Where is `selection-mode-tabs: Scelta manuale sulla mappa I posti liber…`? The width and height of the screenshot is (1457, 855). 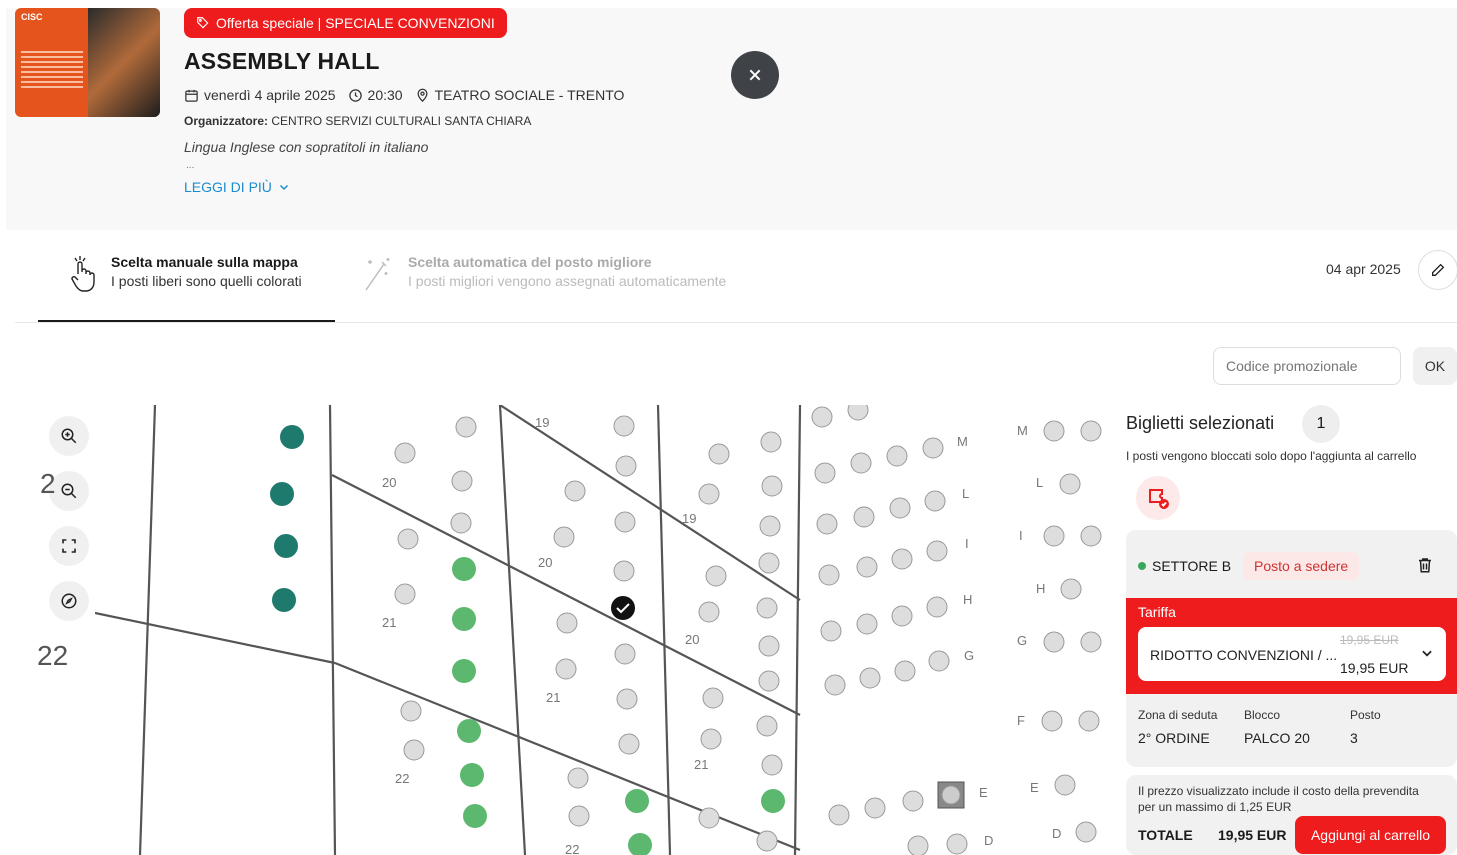
selection-mode-tabs: Scelta manuale sulla mappa I posti liber… is located at coordinates (736, 279).